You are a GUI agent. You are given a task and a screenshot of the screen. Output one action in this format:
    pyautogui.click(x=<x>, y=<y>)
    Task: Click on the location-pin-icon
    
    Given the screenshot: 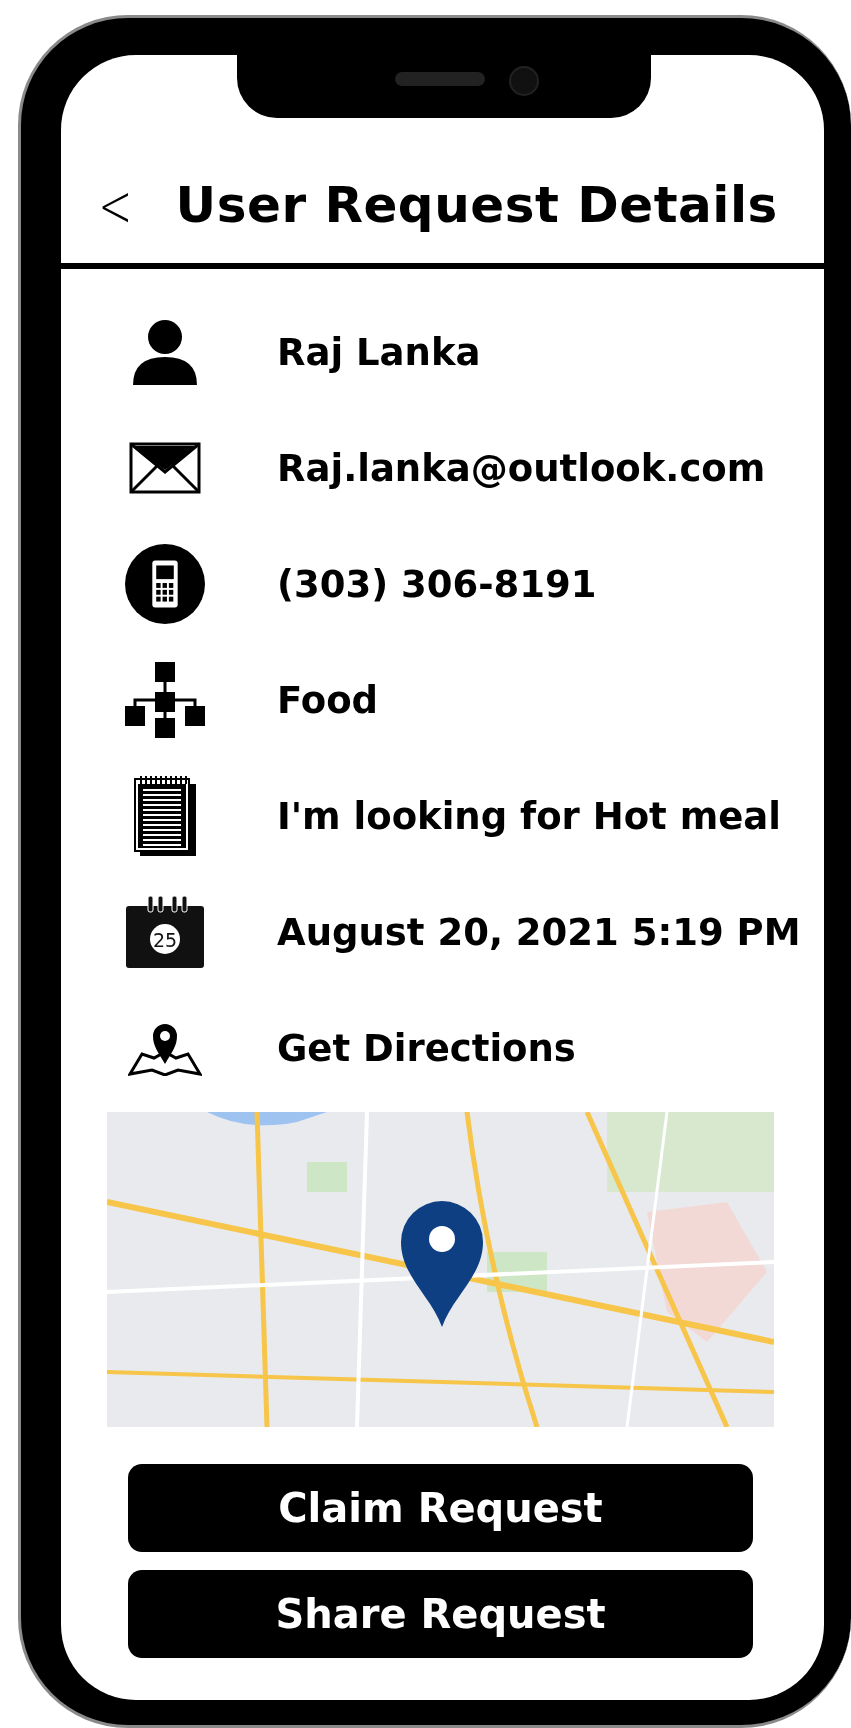 What is the action you would take?
    pyautogui.click(x=442, y=1264)
    